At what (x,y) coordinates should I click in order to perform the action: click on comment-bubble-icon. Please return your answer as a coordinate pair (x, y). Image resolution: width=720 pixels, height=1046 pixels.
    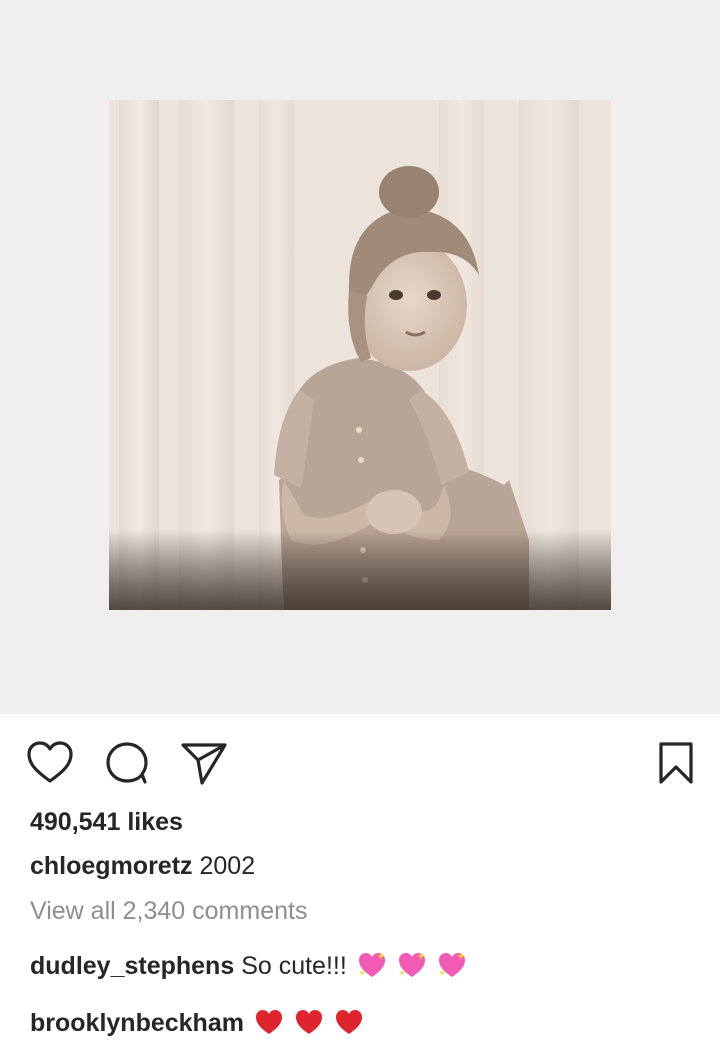
    Looking at the image, I should click on (127, 763).